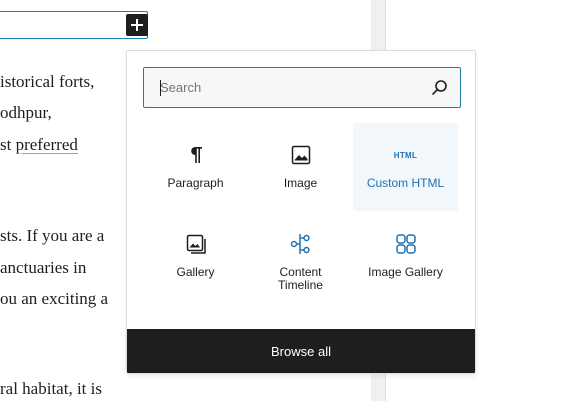 The height and width of the screenshot is (401, 581). I want to click on html-icon: HTML, so click(405, 155).